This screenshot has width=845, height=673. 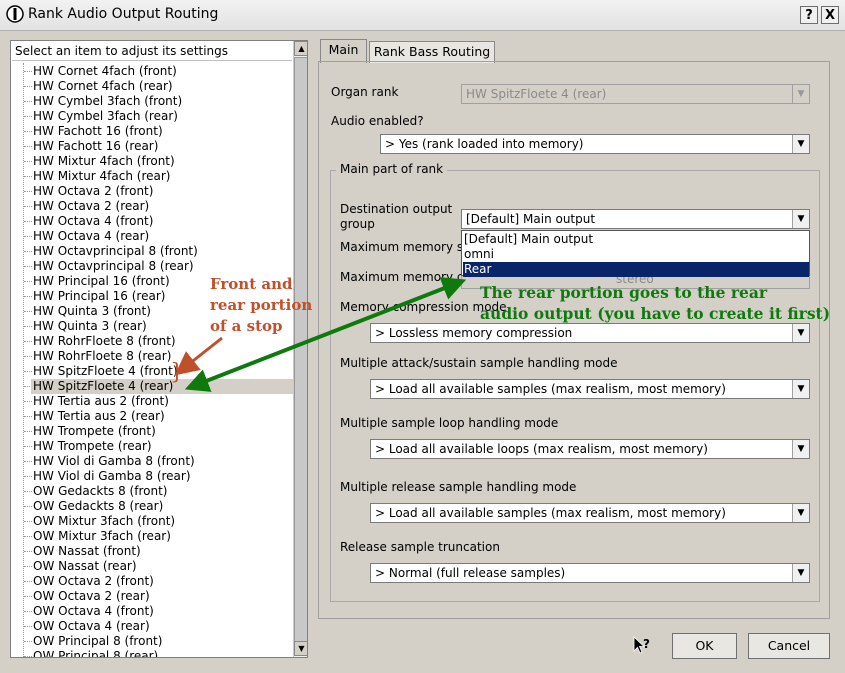 I want to click on red-arrow, so click(x=198, y=356).